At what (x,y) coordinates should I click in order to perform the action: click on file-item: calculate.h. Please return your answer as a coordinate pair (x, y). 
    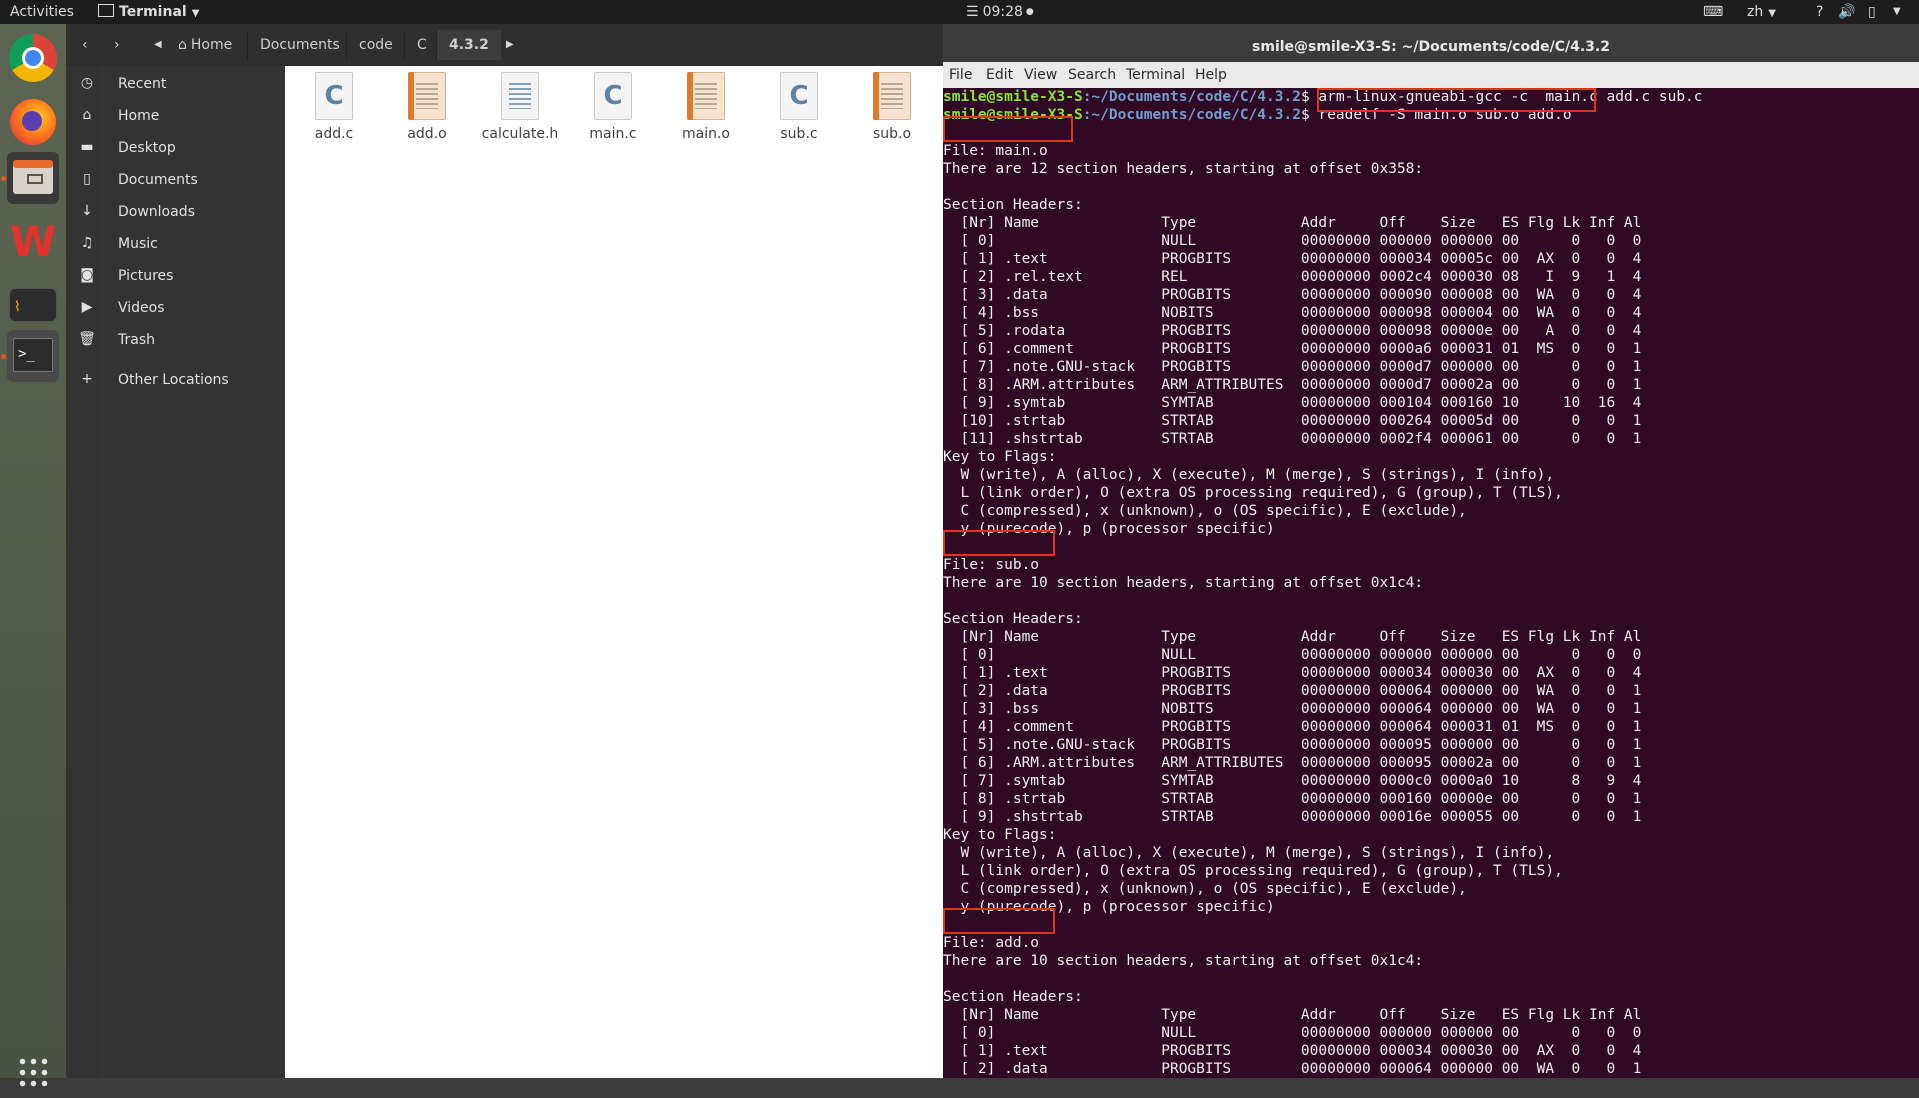
    Looking at the image, I should click on (520, 112).